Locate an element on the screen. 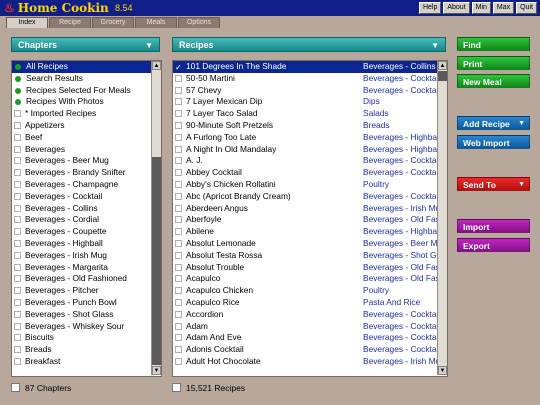 This screenshot has height=405, width=540. recipe-list-item: Abby's Chicken Rollatini Poultry is located at coordinates (310, 185).